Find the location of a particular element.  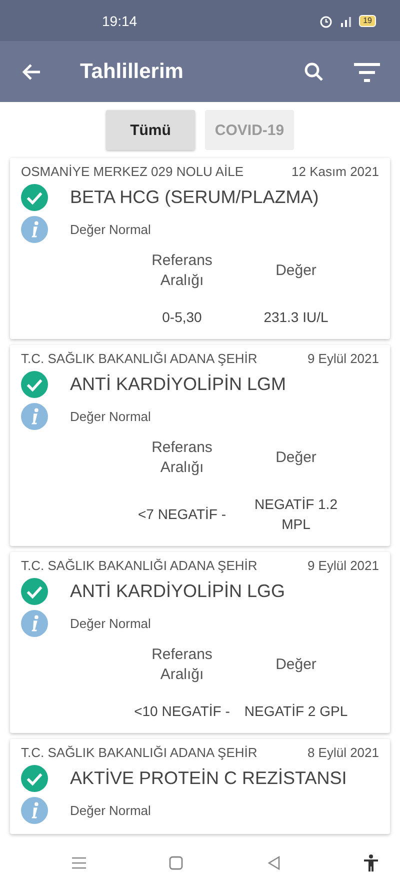

result-value: 231.3 IU/L is located at coordinates (296, 317).